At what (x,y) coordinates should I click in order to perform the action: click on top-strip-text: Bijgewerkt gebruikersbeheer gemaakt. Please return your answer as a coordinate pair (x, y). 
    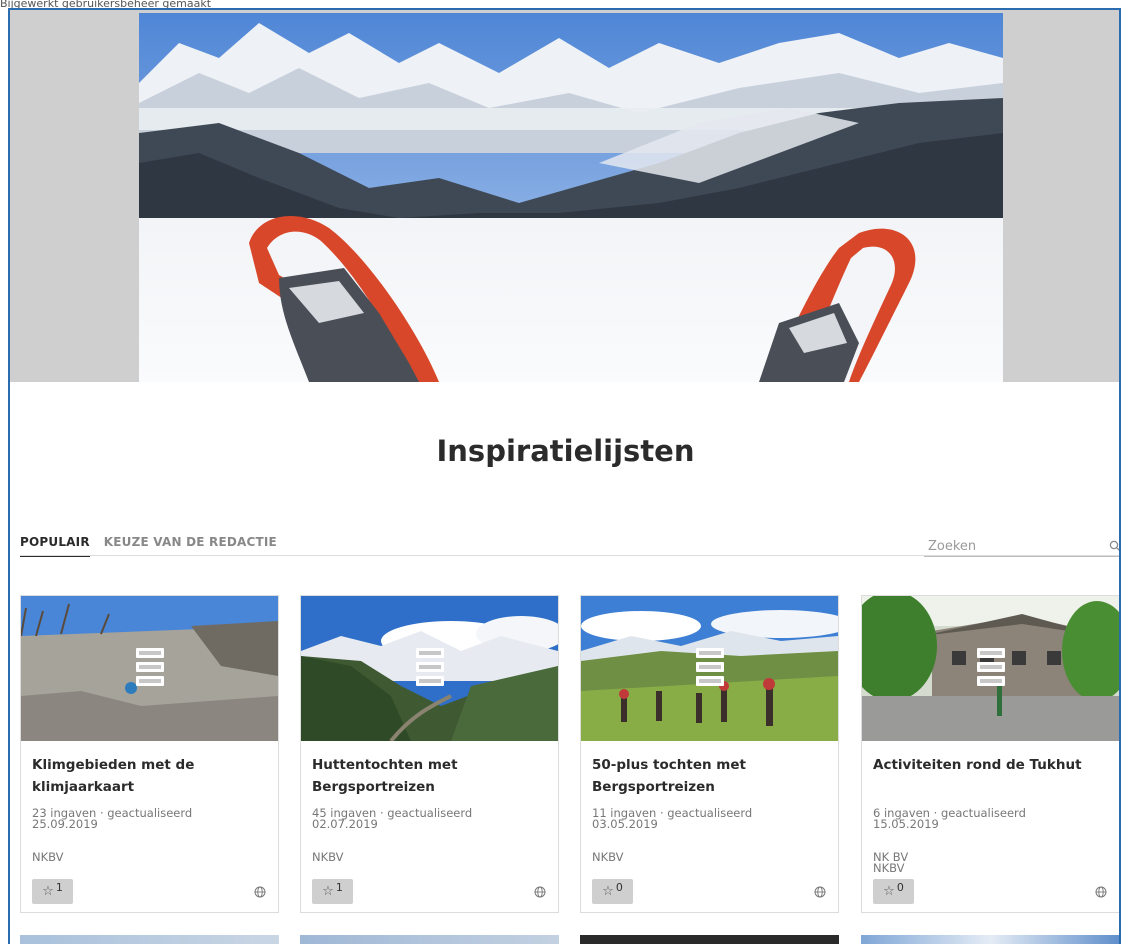
    Looking at the image, I should click on (106, 4).